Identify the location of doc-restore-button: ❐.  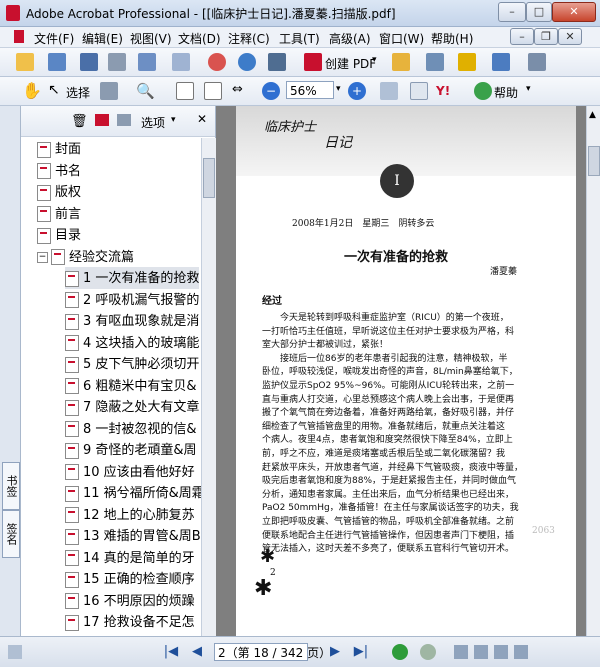
(546, 36).